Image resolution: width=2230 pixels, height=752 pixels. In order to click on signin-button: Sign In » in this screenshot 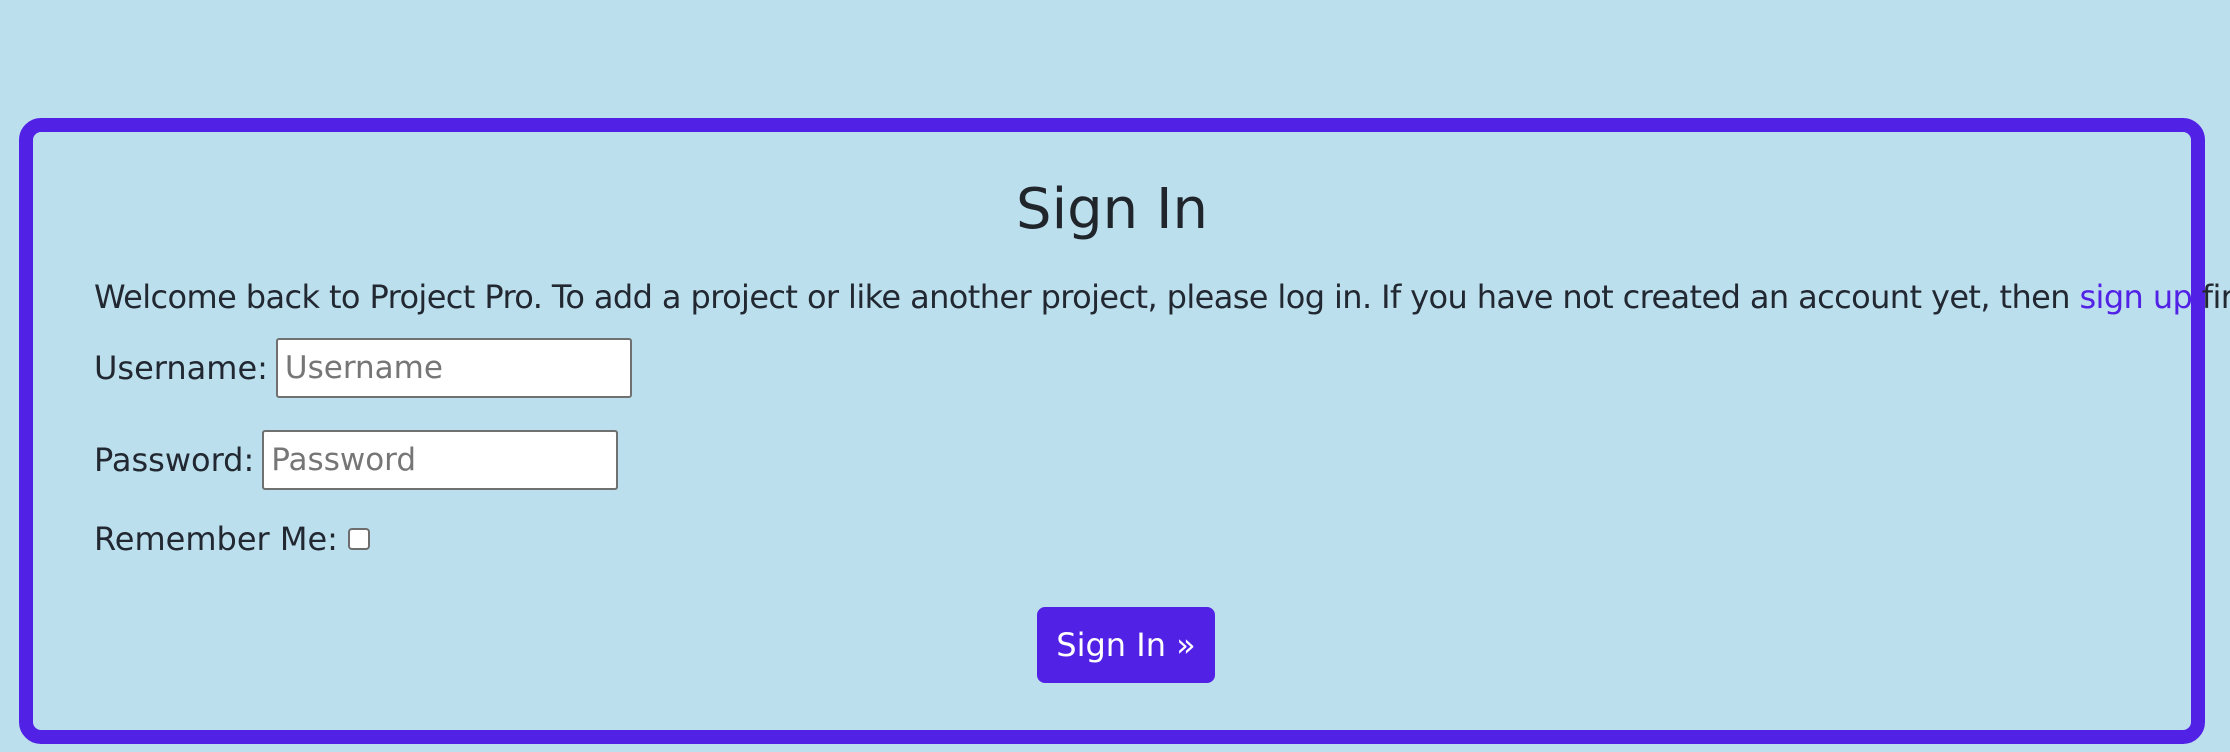, I will do `click(1126, 645)`.